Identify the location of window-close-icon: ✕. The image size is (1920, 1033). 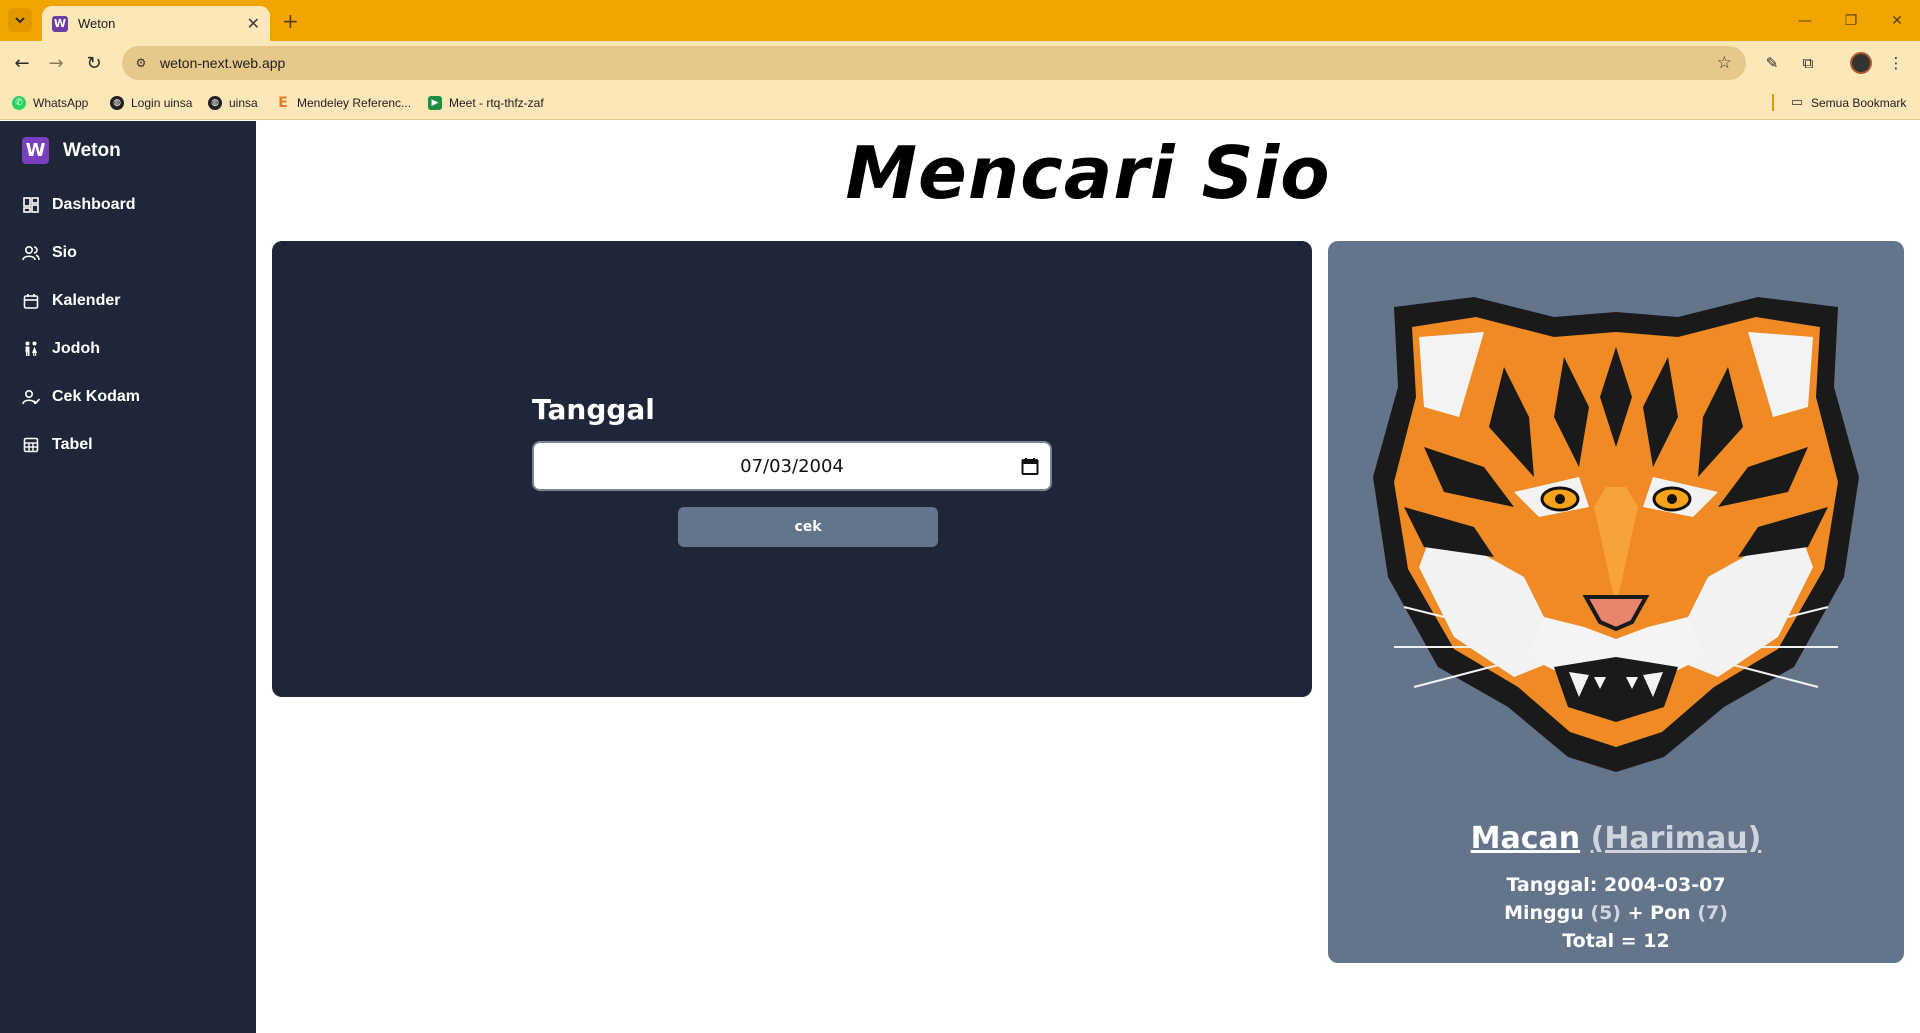
(1897, 20).